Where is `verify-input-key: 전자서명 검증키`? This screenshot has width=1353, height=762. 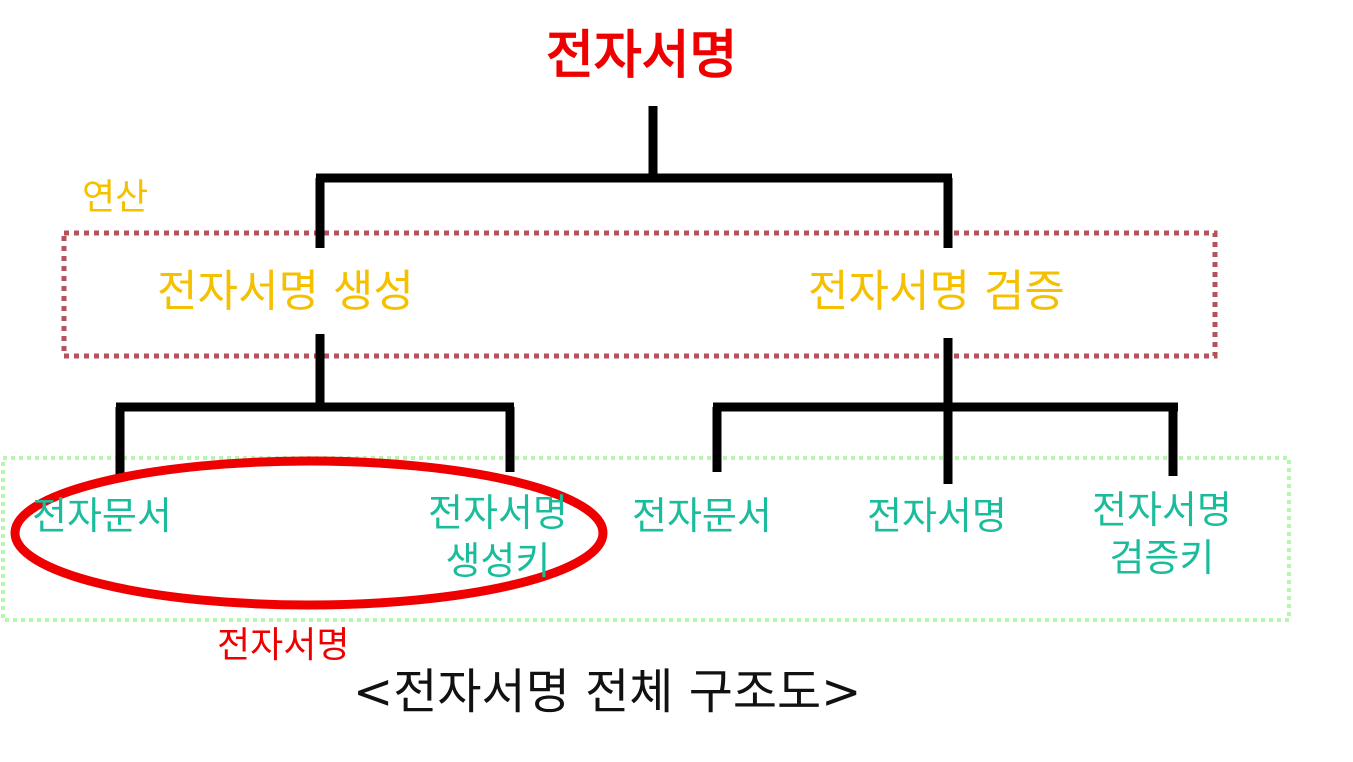
verify-input-key: 전자서명 검증키 is located at coordinates (1162, 534).